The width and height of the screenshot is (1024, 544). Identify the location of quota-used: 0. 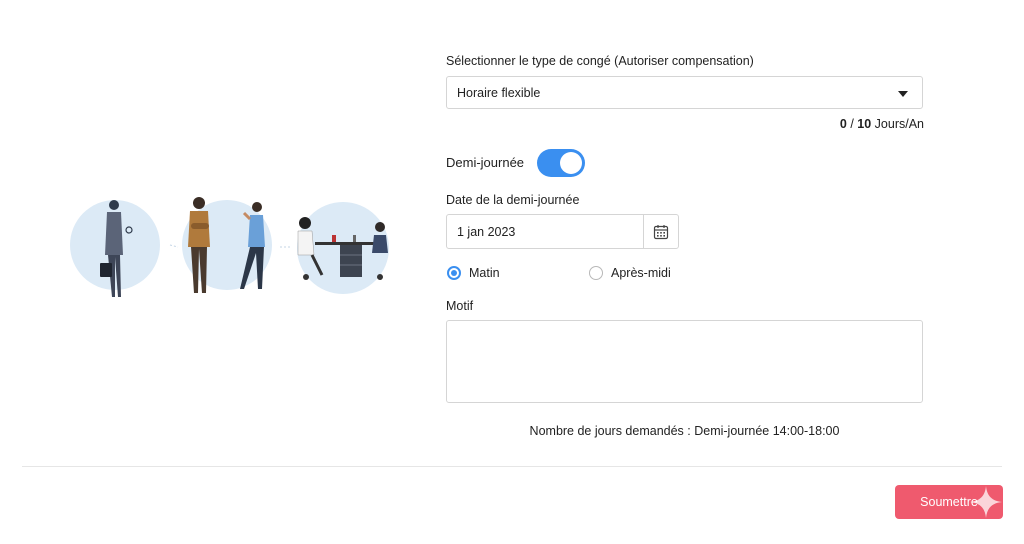
(843, 124).